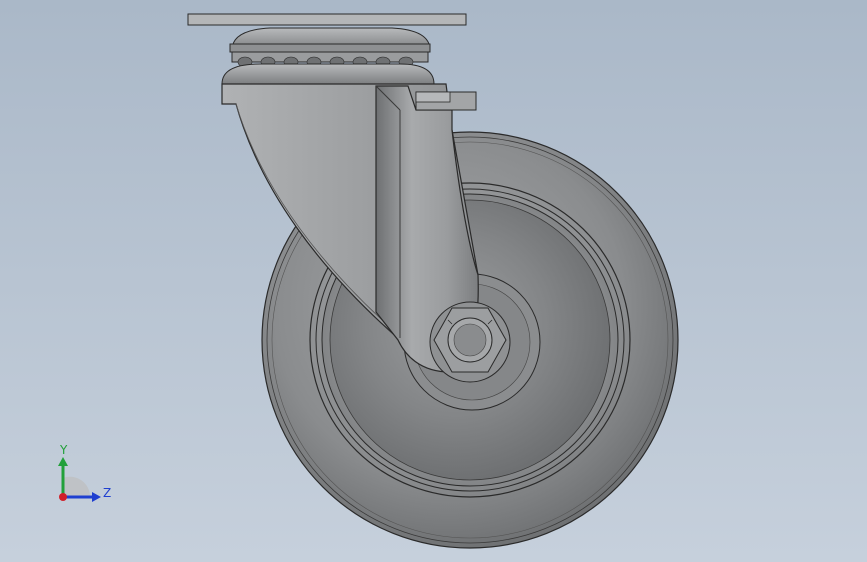 This screenshot has height=562, width=867. I want to click on x-axis-dot, so click(63, 497).